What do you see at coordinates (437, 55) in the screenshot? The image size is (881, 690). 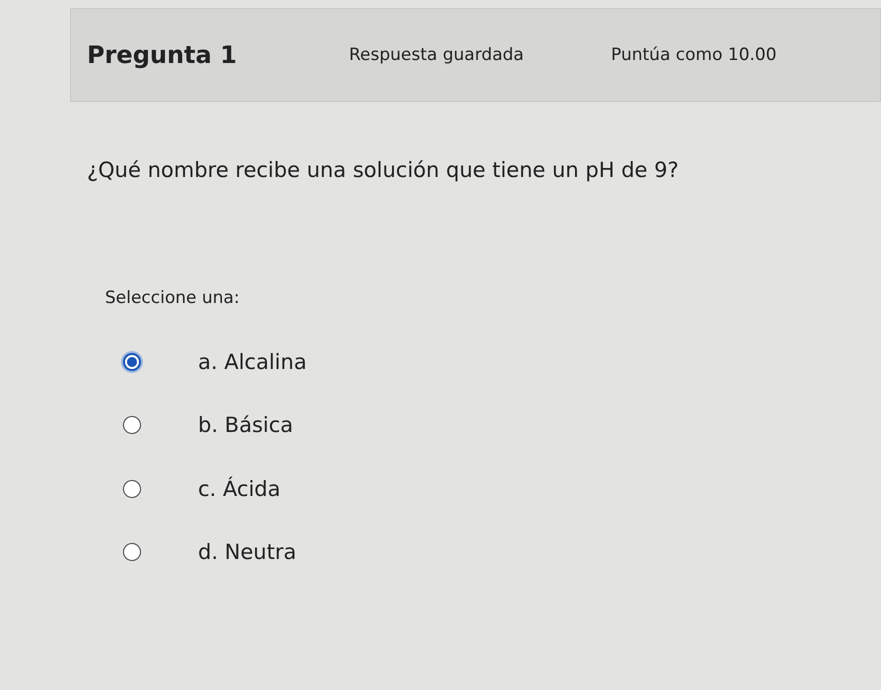 I see `answer-status: Respuesta guardada` at bounding box center [437, 55].